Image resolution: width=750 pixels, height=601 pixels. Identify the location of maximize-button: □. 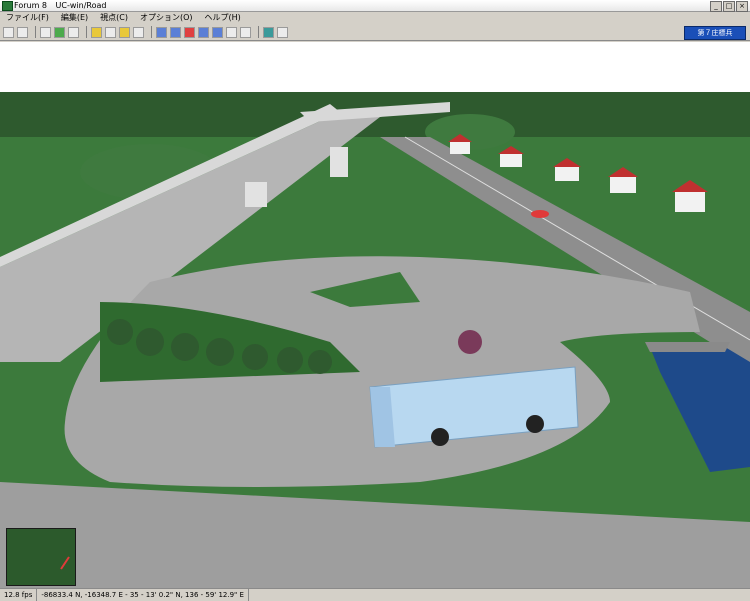
(729, 6).